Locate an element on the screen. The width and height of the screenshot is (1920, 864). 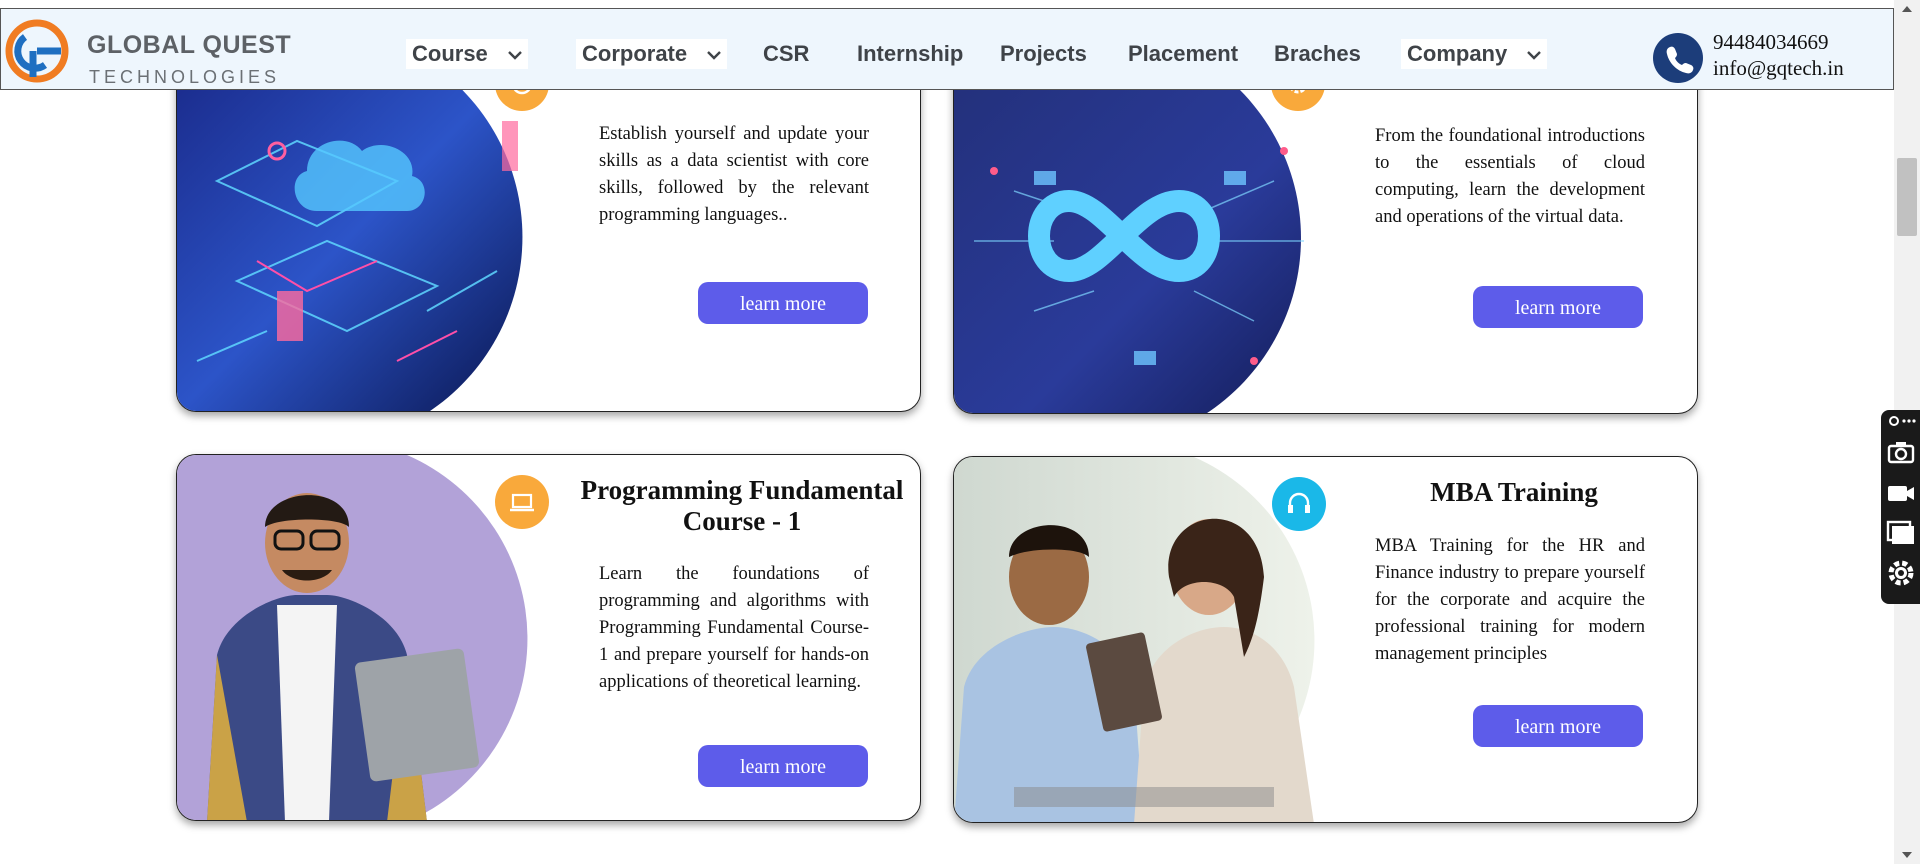
nav-projects: Projects is located at coordinates (1043, 54).